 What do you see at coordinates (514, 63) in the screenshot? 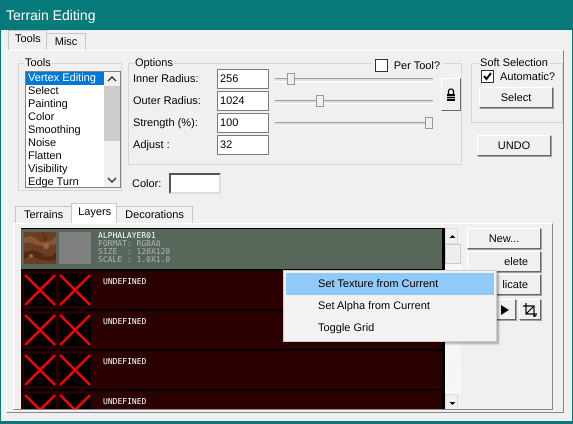
I see `group-title: Soft Selection` at bounding box center [514, 63].